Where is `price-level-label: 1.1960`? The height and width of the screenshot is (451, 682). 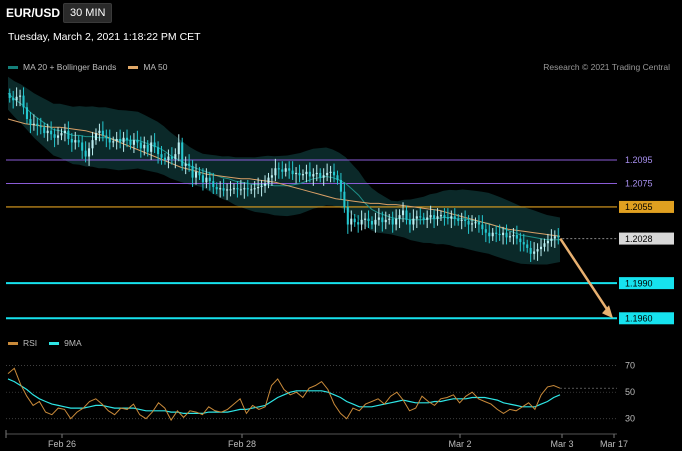 price-level-label: 1.1960 is located at coordinates (639, 318).